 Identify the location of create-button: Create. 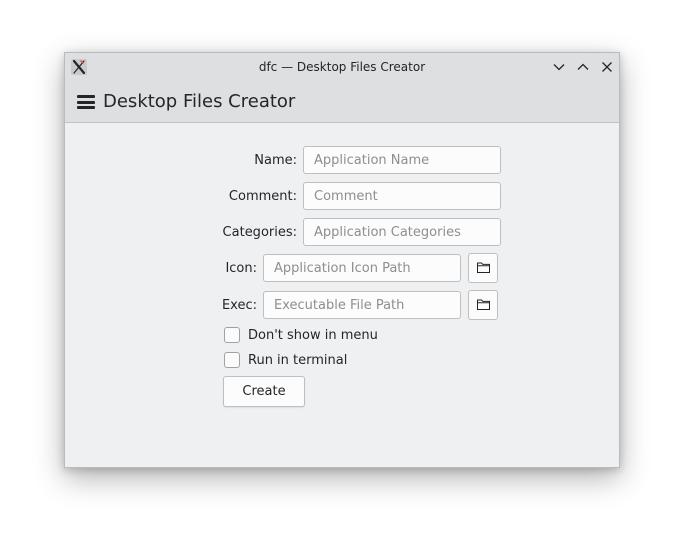
(264, 391).